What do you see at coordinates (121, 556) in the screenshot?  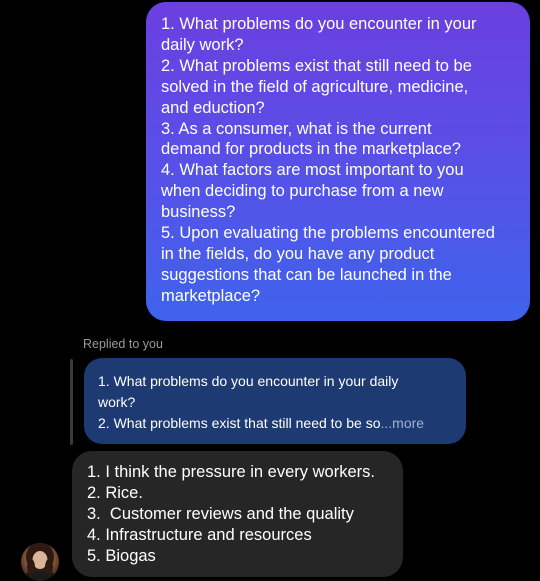 I see `received-message-line: 5. Biogas` at bounding box center [121, 556].